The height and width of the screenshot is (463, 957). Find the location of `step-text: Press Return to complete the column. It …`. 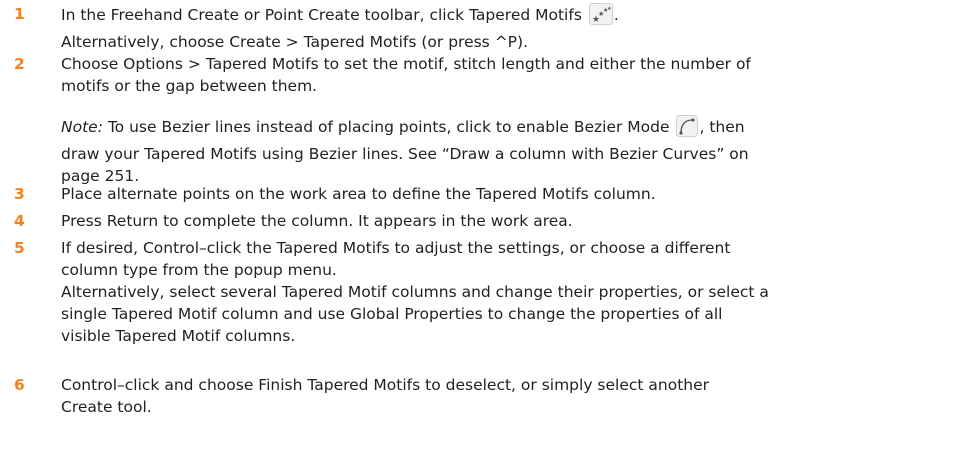

step-text: Press Return to complete the column. It … is located at coordinates (509, 221).